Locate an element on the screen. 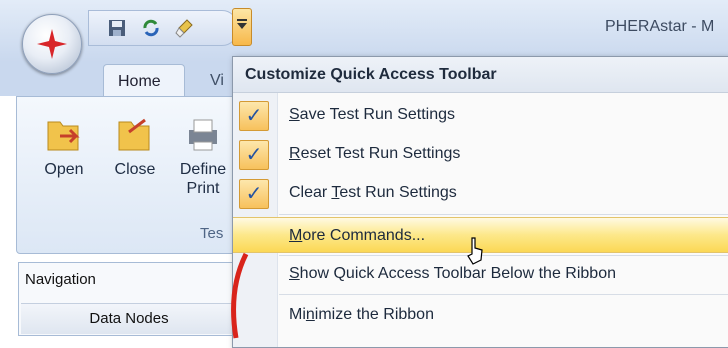 Image resolution: width=728 pixels, height=348 pixels. open-label: Open is located at coordinates (64, 169).